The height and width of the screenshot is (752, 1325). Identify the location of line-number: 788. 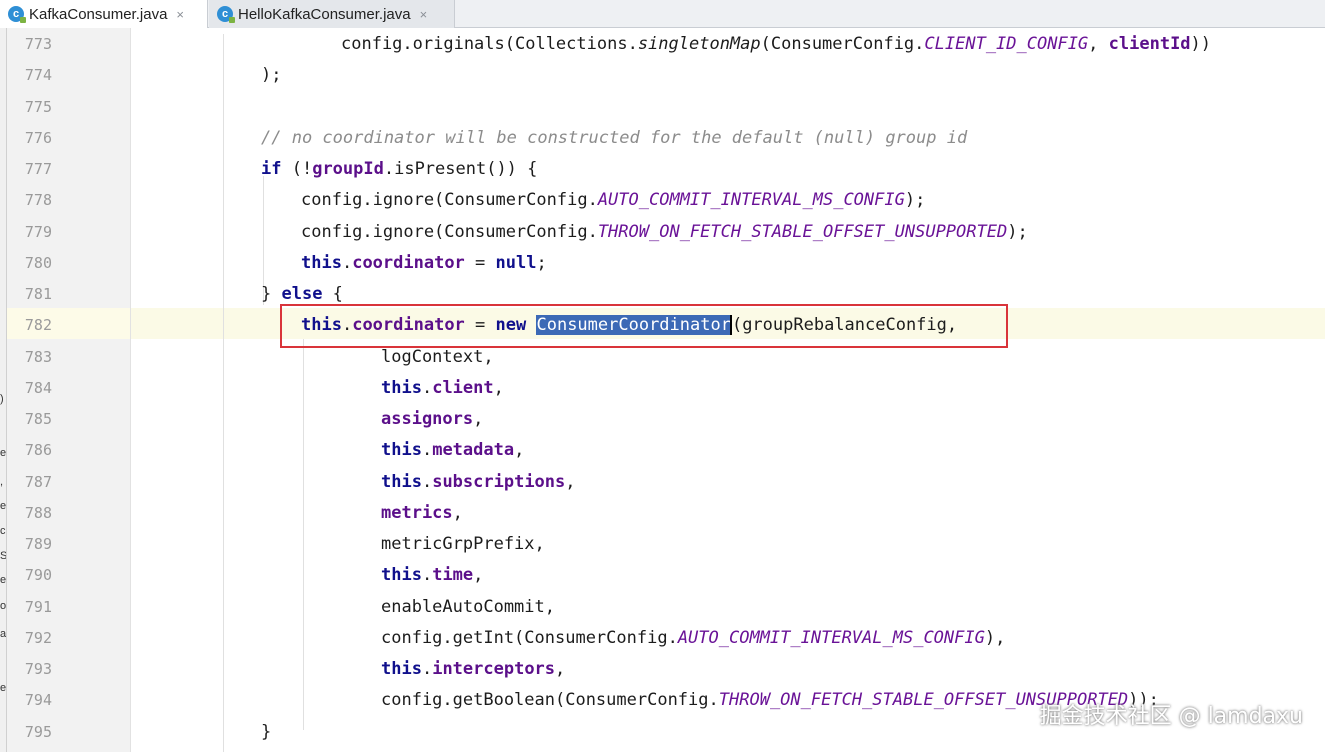
(29, 513).